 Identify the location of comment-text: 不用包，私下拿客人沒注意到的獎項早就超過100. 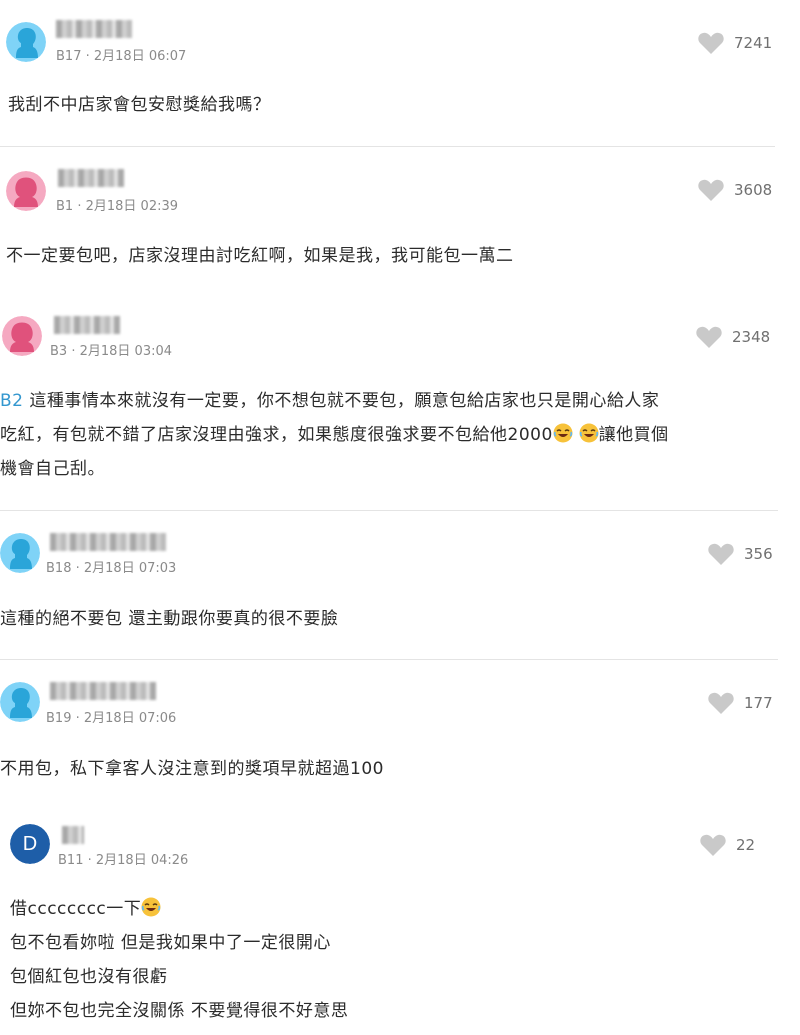
(192, 769).